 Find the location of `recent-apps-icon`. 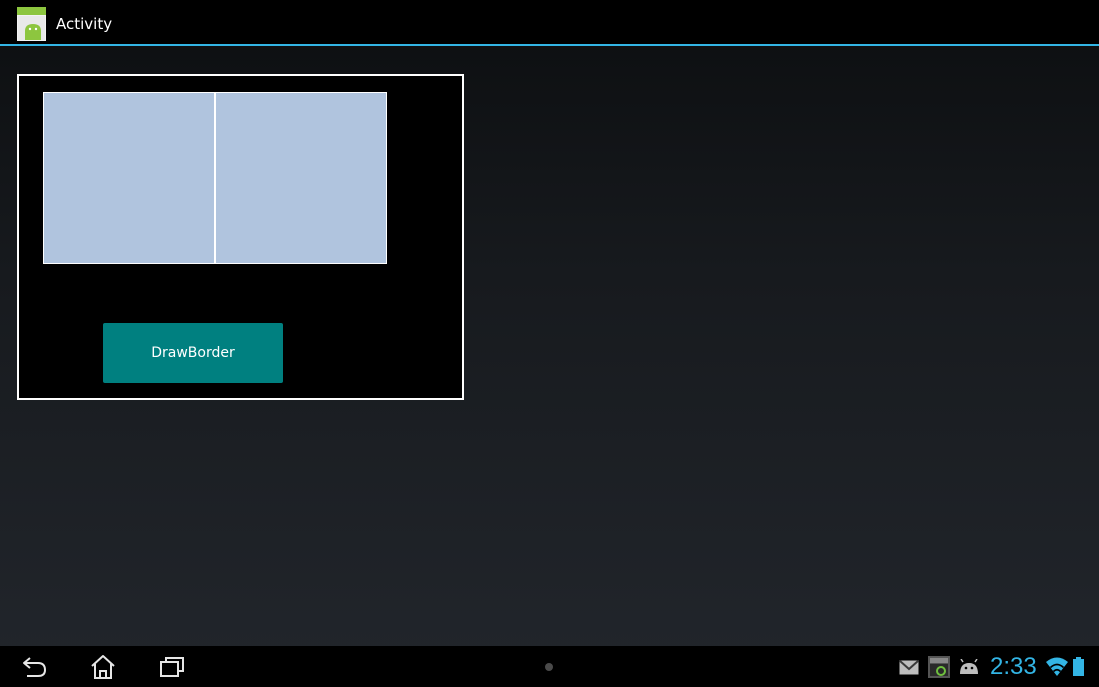

recent-apps-icon is located at coordinates (172, 667).